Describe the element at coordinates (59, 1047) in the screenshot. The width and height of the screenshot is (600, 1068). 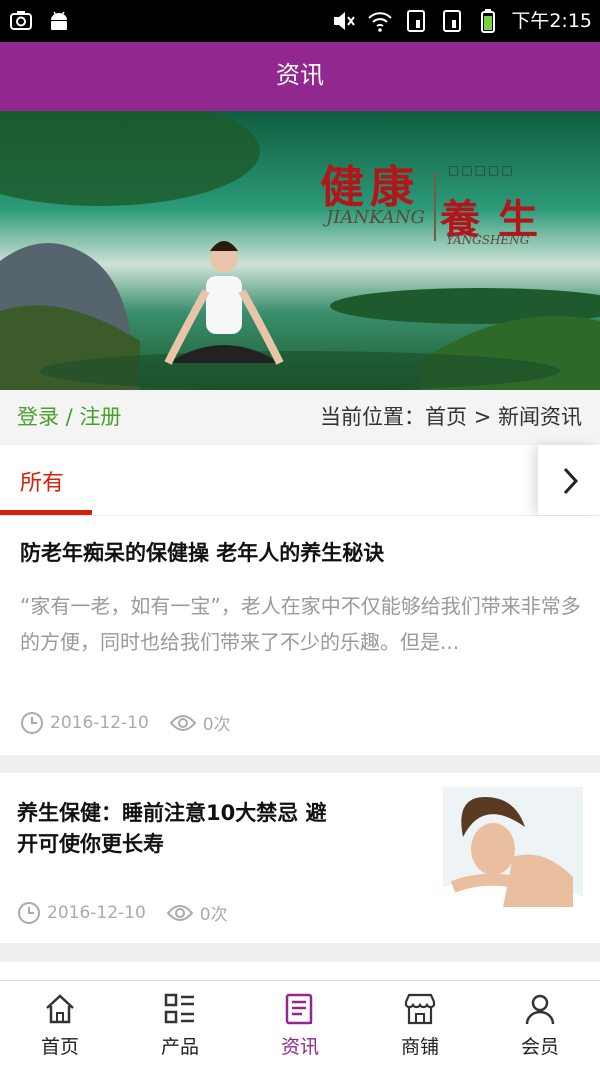
I see `nav-home-label: 首页` at that location.